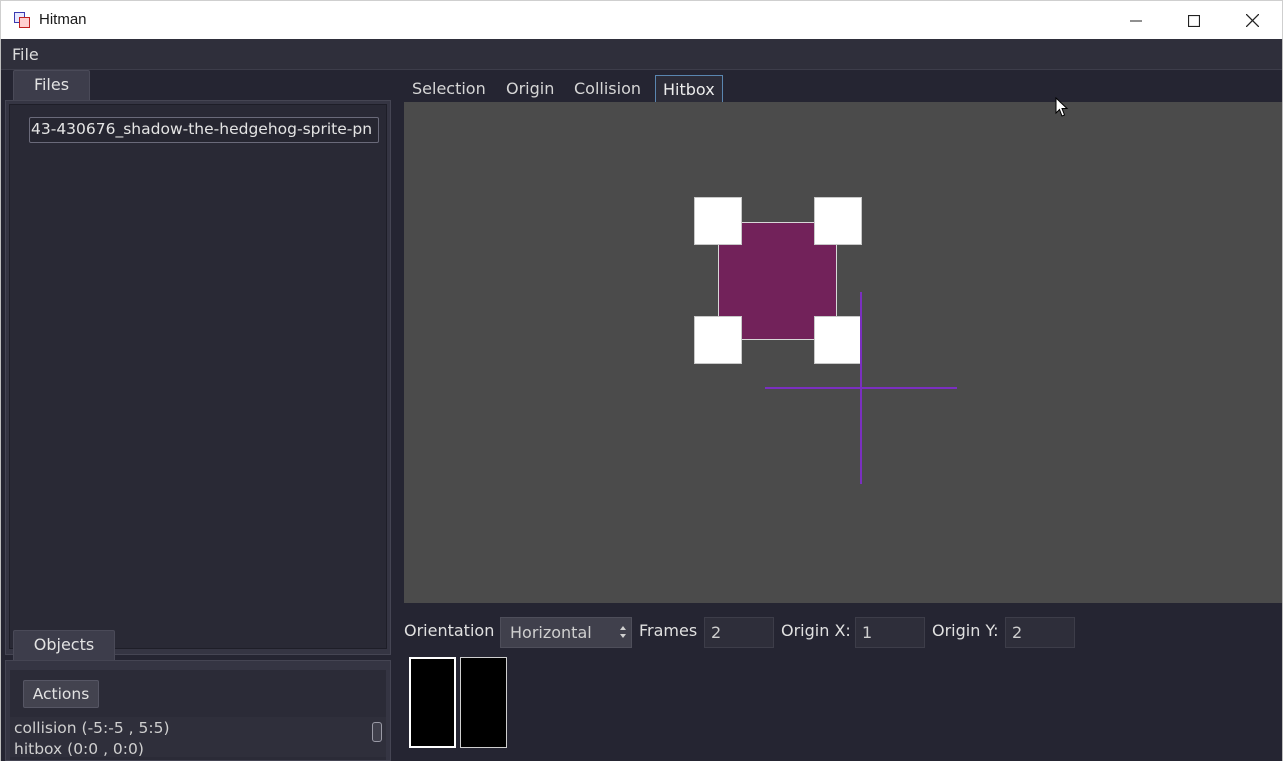 Image resolution: width=1283 pixels, height=761 pixels. I want to click on maximize-icon, so click(1194, 20).